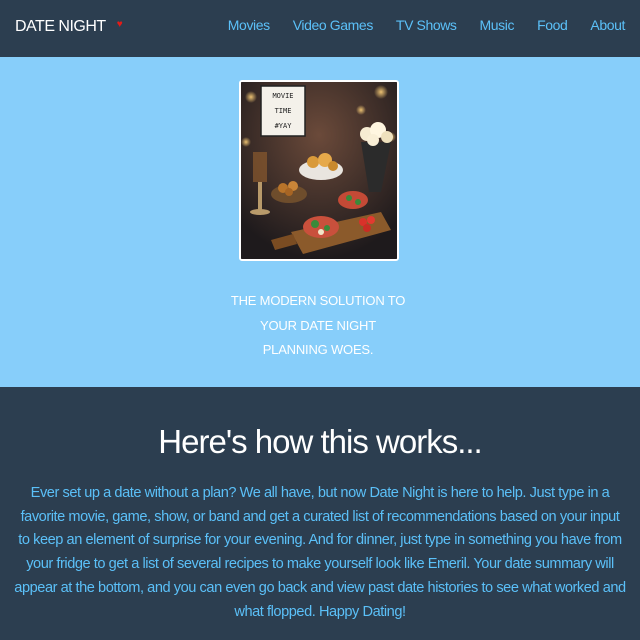 The width and height of the screenshot is (640, 640). What do you see at coordinates (119, 24) in the screenshot?
I see `heart-icon: ♥` at bounding box center [119, 24].